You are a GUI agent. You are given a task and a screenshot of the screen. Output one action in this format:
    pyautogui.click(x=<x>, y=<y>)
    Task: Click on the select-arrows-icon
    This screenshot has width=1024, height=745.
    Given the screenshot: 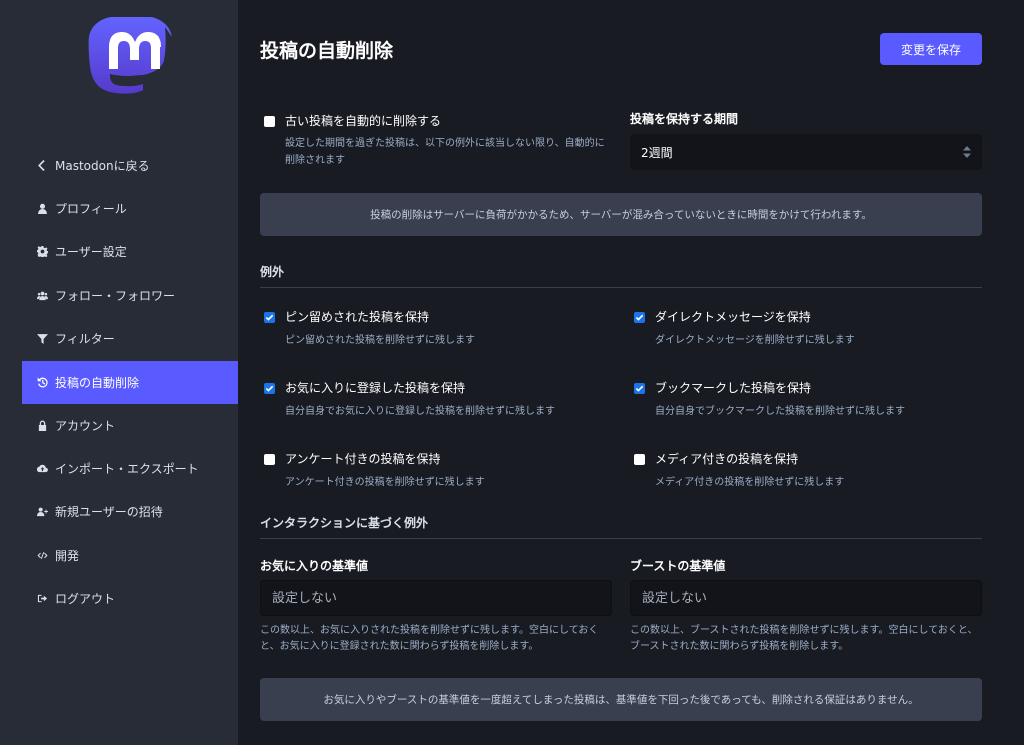 What is the action you would take?
    pyautogui.click(x=967, y=152)
    